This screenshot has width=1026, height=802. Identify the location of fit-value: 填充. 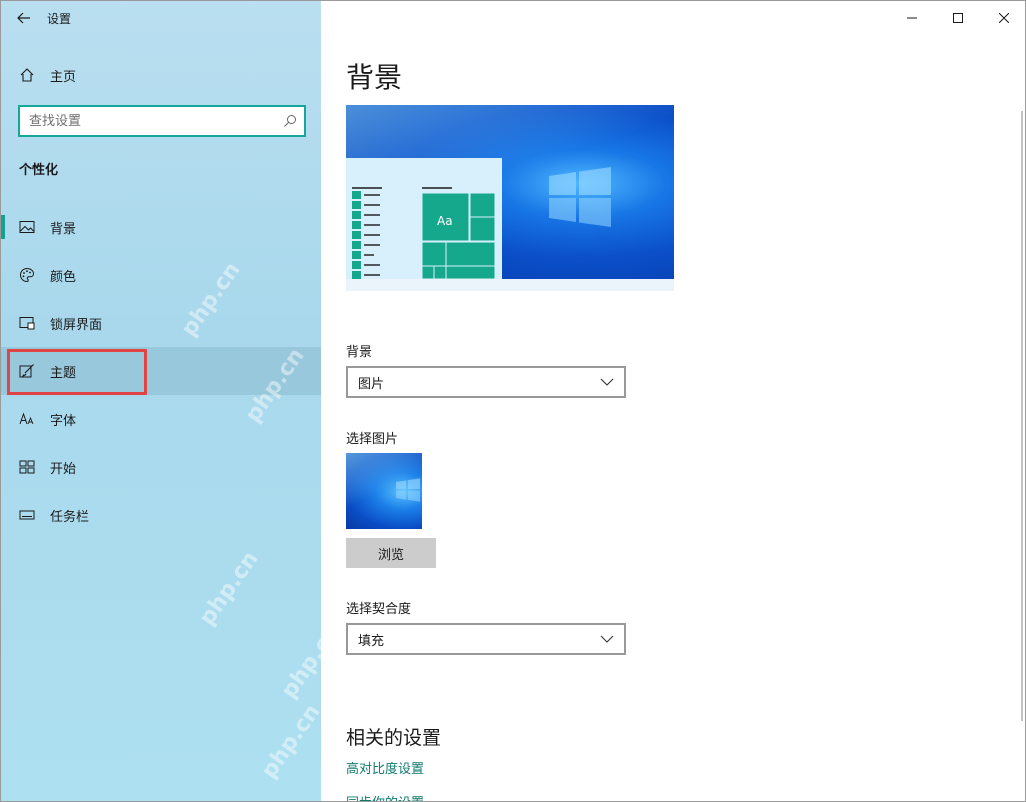
(371, 641).